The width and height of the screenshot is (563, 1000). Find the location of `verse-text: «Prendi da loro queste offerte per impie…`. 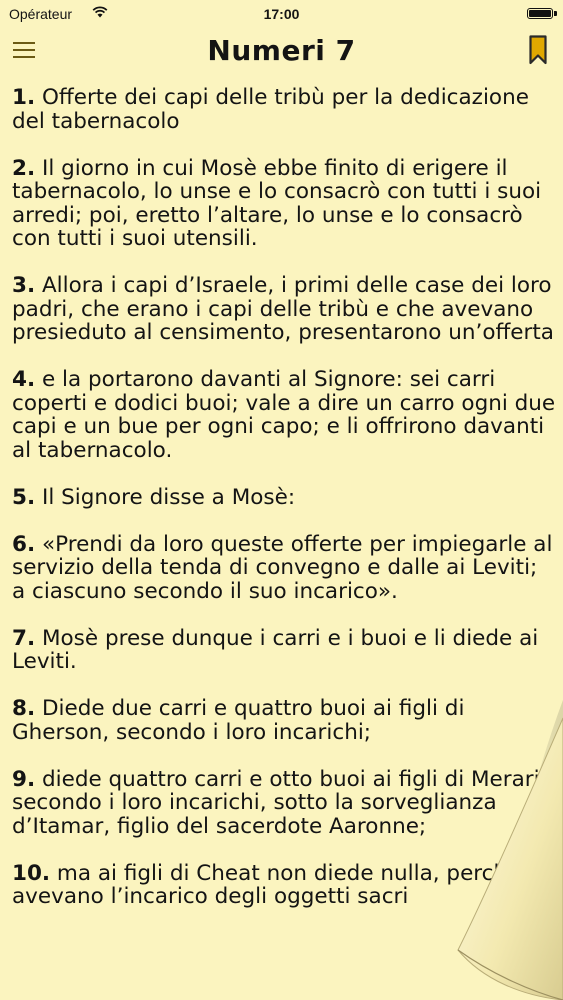

verse-text: «Prendi da loro queste offerte per impie… is located at coordinates (282, 567).